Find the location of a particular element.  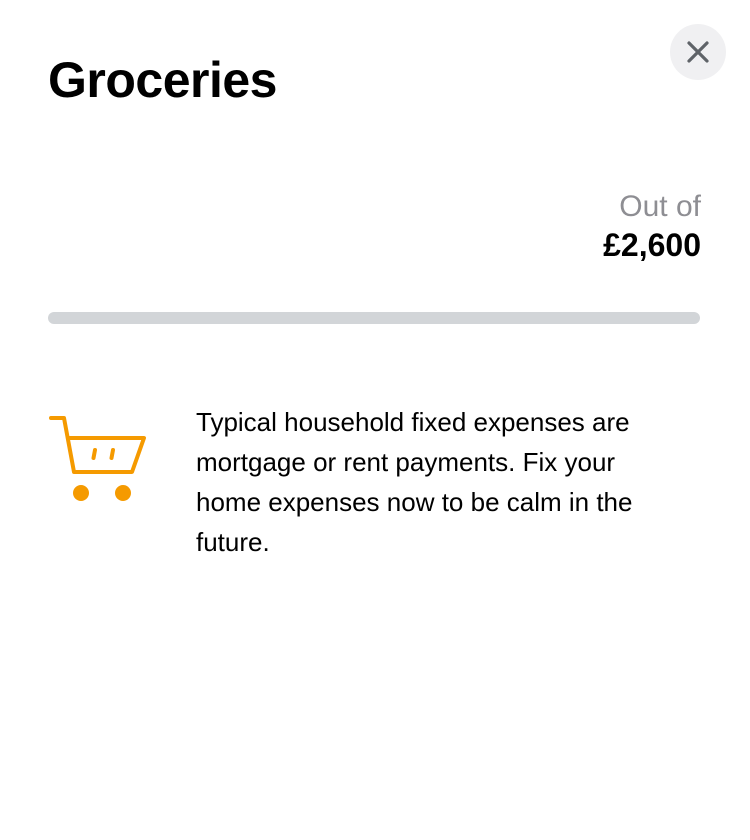

close-button is located at coordinates (698, 52).